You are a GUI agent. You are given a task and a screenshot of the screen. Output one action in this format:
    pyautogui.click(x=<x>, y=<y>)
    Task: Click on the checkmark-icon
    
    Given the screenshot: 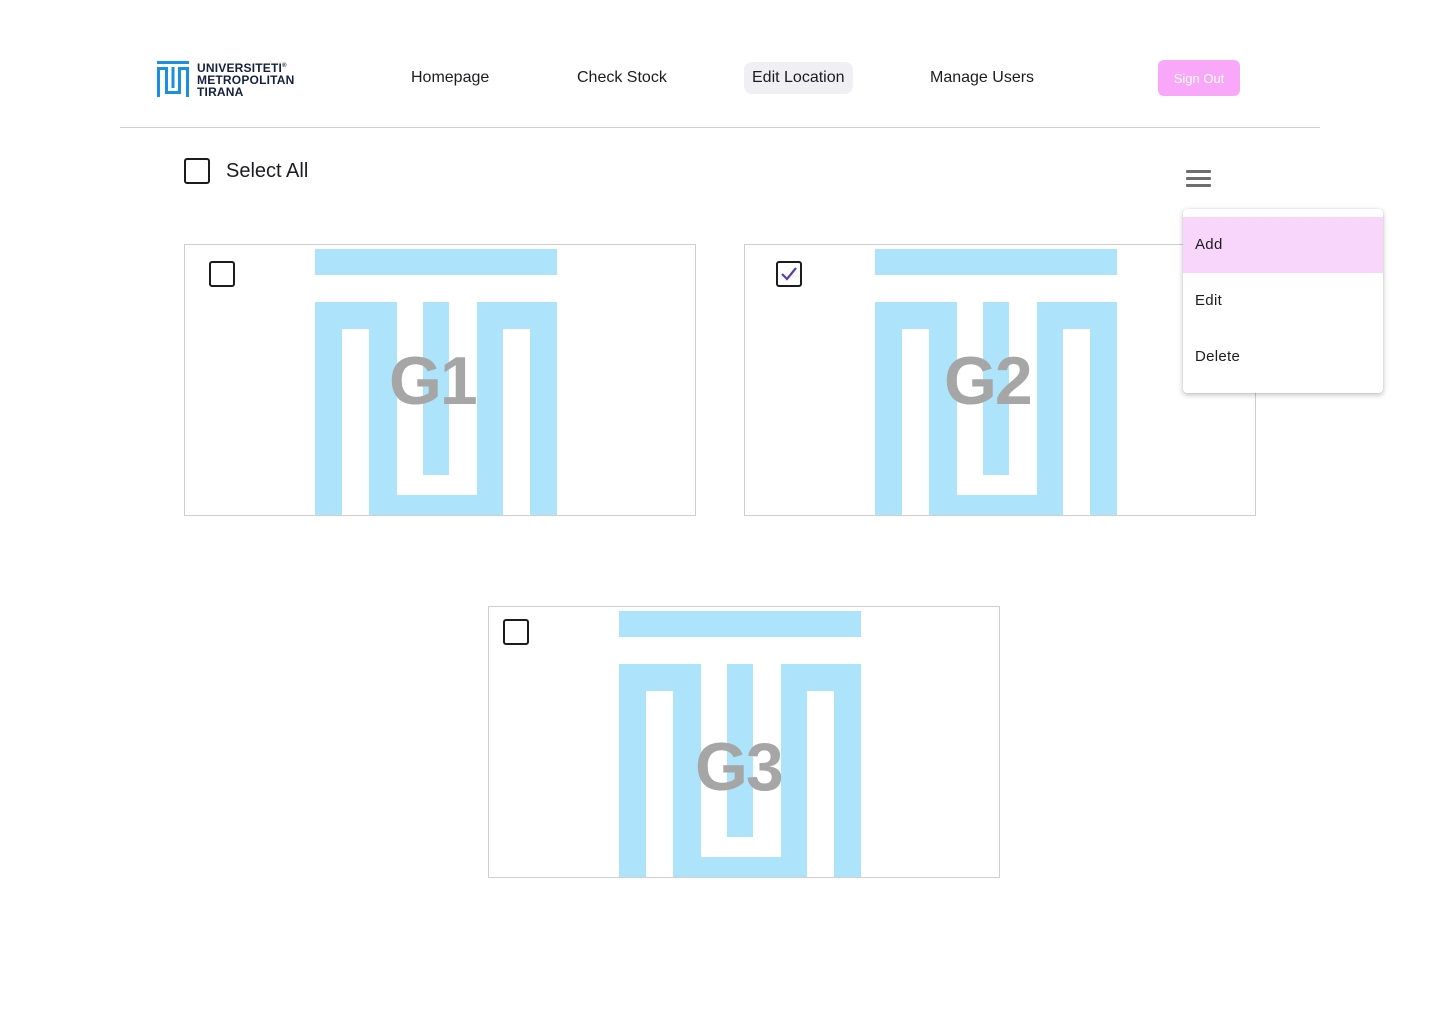 What is the action you would take?
    pyautogui.click(x=789, y=274)
    